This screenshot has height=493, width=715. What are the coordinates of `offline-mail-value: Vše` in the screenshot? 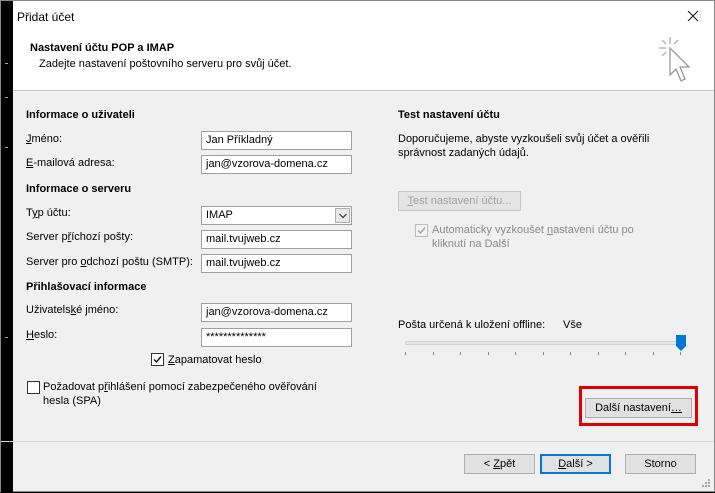 It's located at (572, 325).